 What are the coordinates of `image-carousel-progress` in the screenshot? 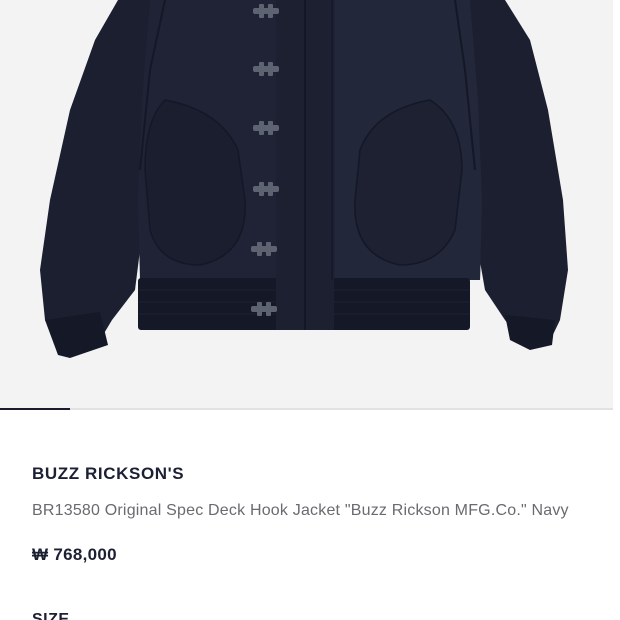 It's located at (306, 409).